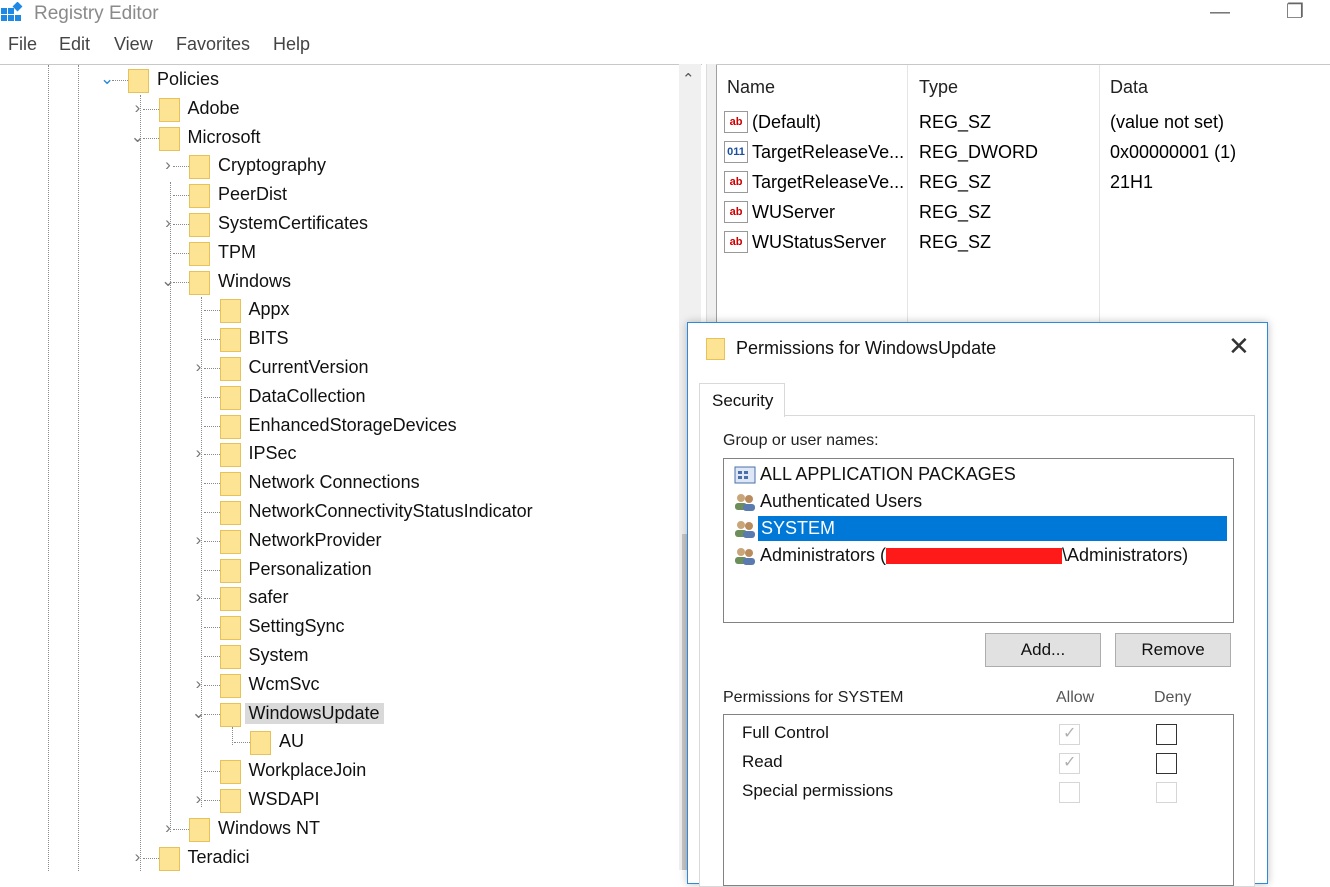 The image size is (1330, 887). What do you see at coordinates (982, 502) in the screenshot?
I see `user-item-authenticated-users: Authenticated Users` at bounding box center [982, 502].